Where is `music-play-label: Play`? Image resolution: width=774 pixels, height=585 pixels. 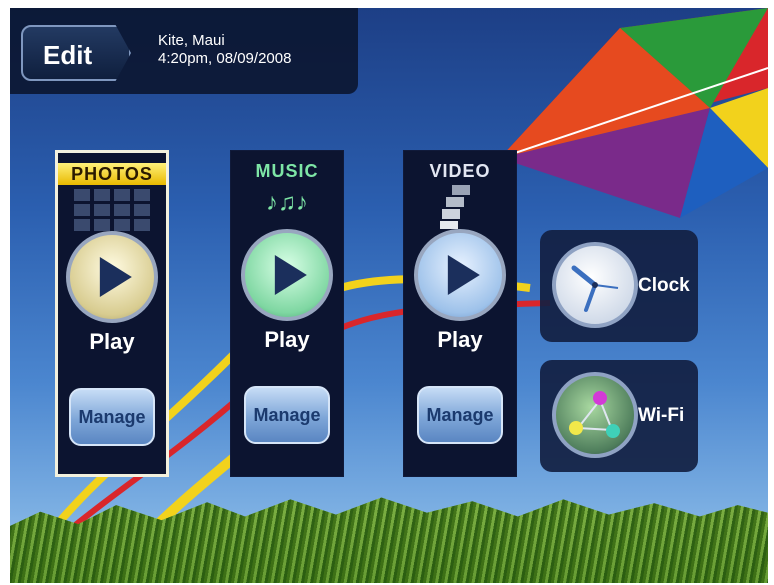 music-play-label: Play is located at coordinates (287, 339).